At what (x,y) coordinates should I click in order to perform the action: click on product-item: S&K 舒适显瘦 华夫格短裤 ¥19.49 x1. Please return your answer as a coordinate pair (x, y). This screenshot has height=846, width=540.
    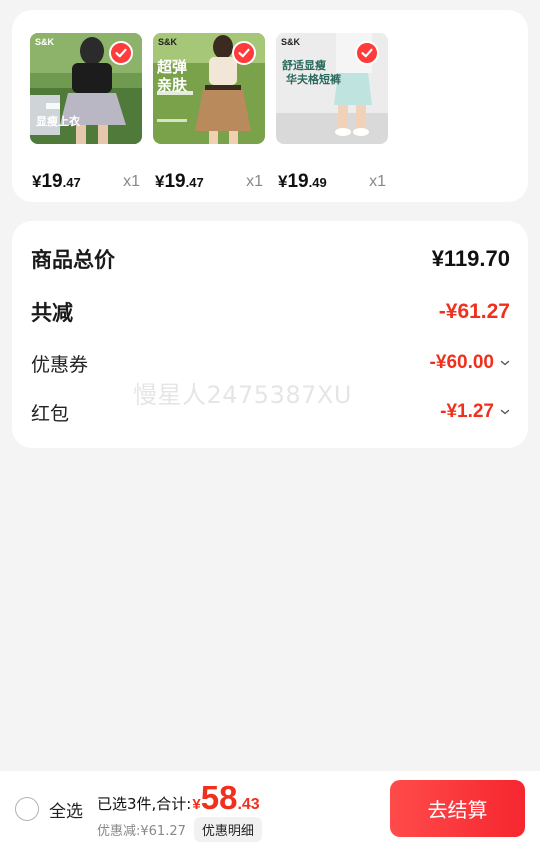
    Looking at the image, I should click on (332, 112).